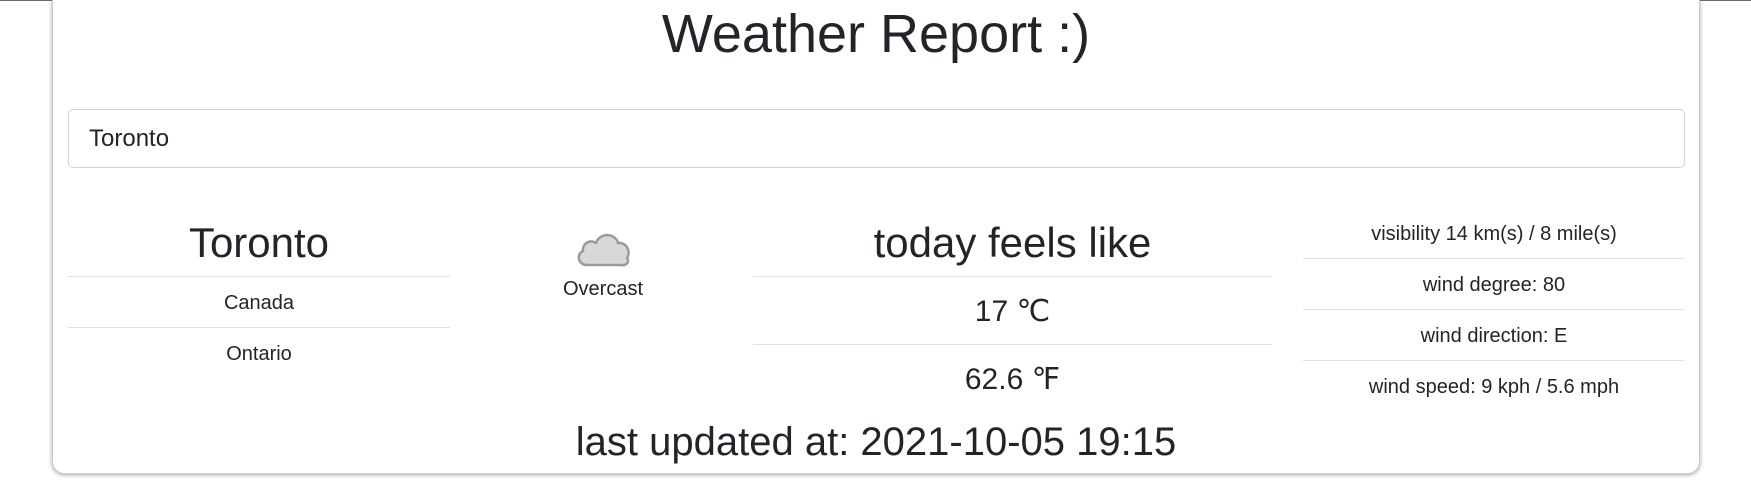 The image size is (1751, 487). What do you see at coordinates (1012, 379) in the screenshot?
I see `temperature-fahrenheit: 62.6 ℉` at bounding box center [1012, 379].